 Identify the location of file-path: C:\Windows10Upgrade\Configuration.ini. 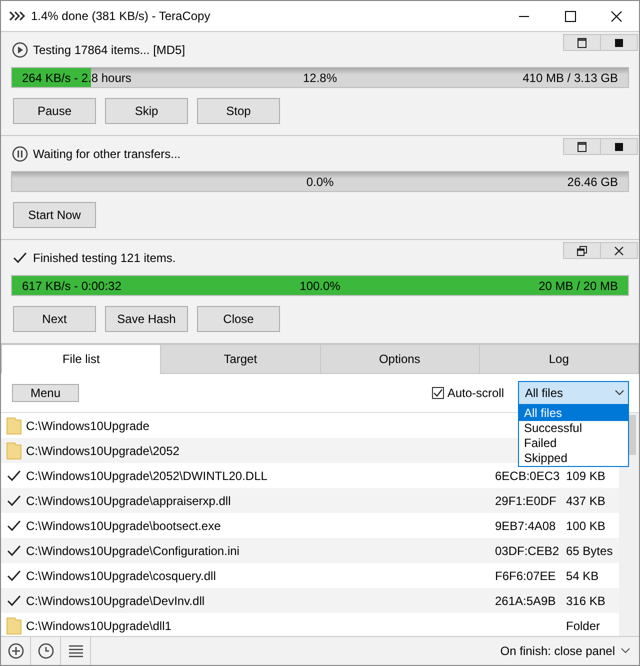
(133, 551).